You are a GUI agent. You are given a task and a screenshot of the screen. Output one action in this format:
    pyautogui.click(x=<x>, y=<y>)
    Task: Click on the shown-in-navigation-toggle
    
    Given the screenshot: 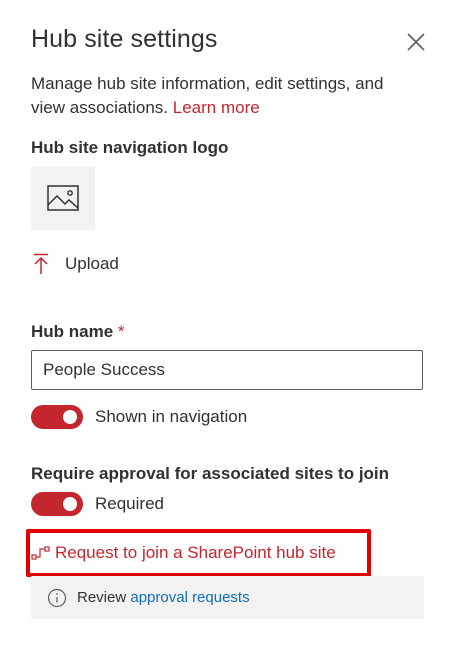 What is the action you would take?
    pyautogui.click(x=57, y=417)
    